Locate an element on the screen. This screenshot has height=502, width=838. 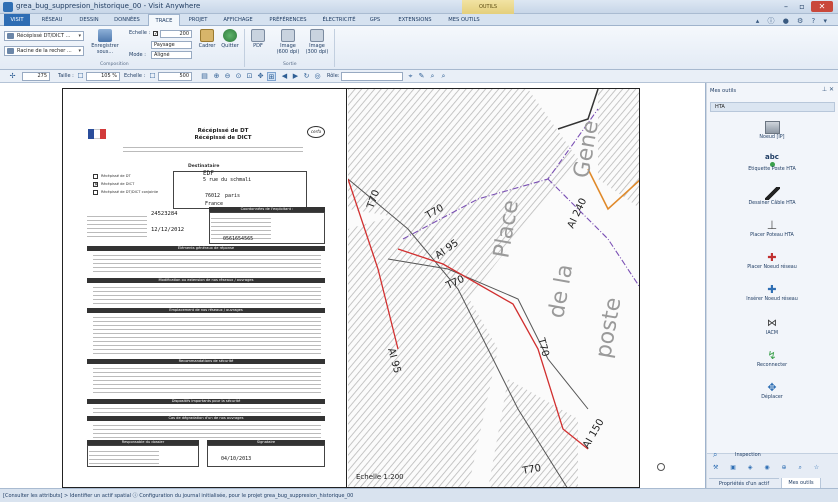
size-input: 105 % is located at coordinates (103, 76).